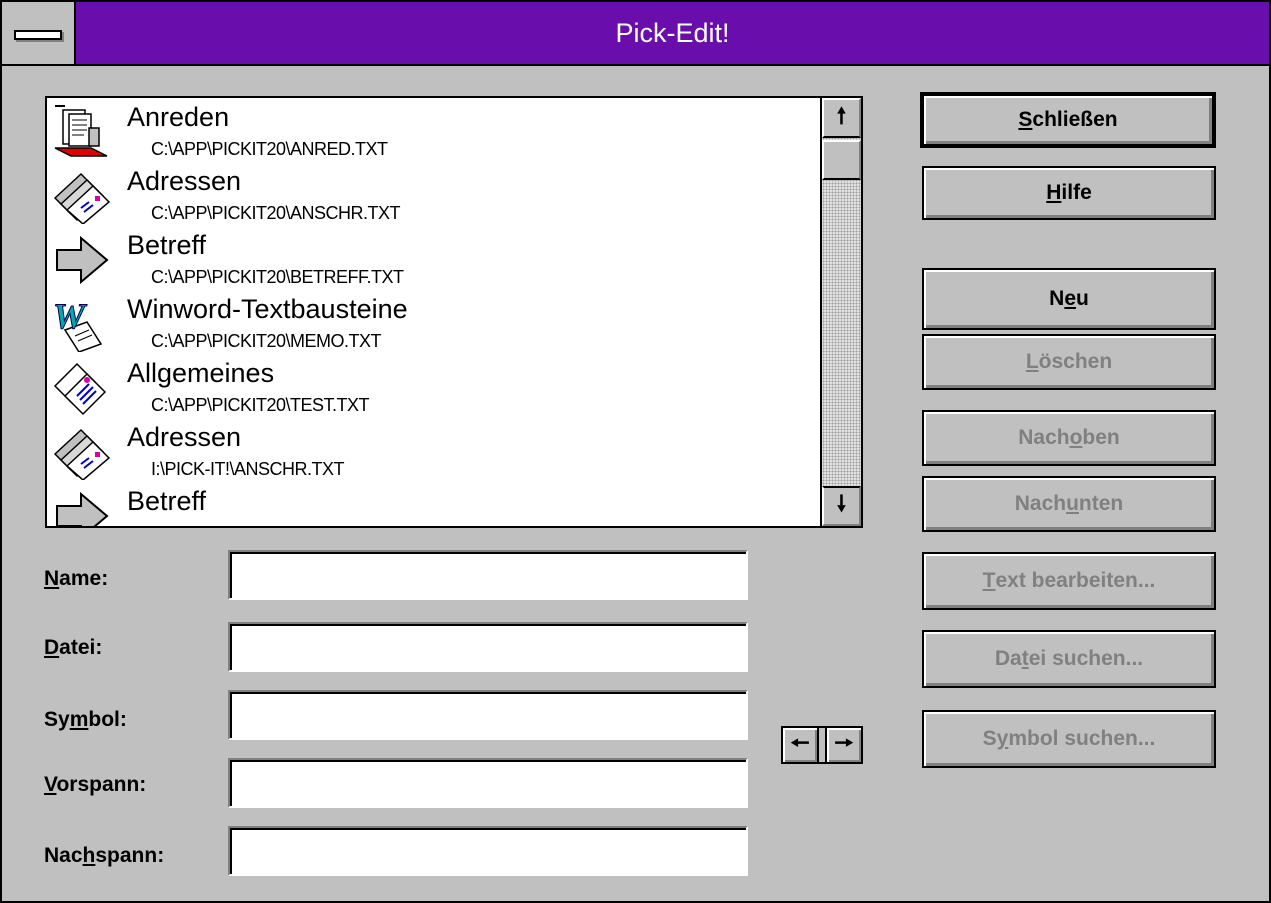 The image size is (1271, 903). Describe the element at coordinates (1069, 299) in the screenshot. I see `new-button: Neu` at that location.